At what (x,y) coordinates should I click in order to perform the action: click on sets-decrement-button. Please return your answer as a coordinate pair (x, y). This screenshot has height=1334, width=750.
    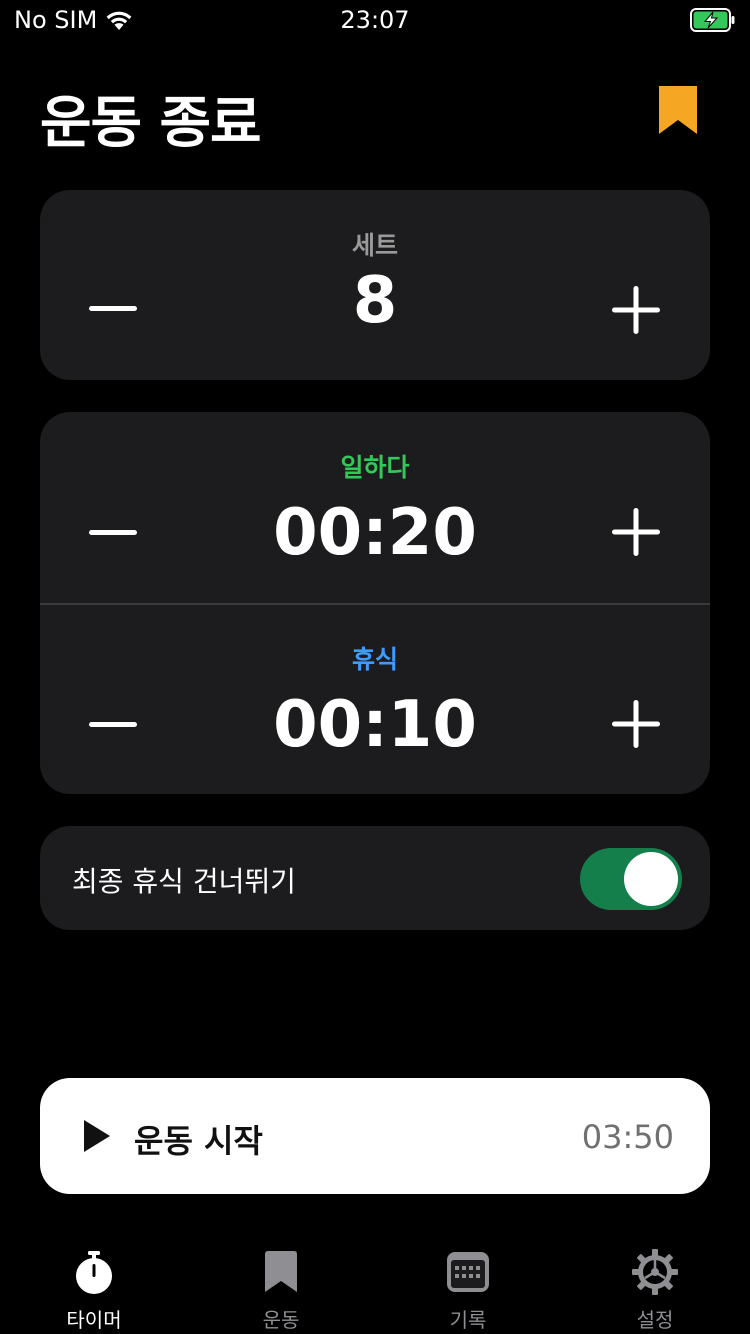
    Looking at the image, I should click on (113, 308).